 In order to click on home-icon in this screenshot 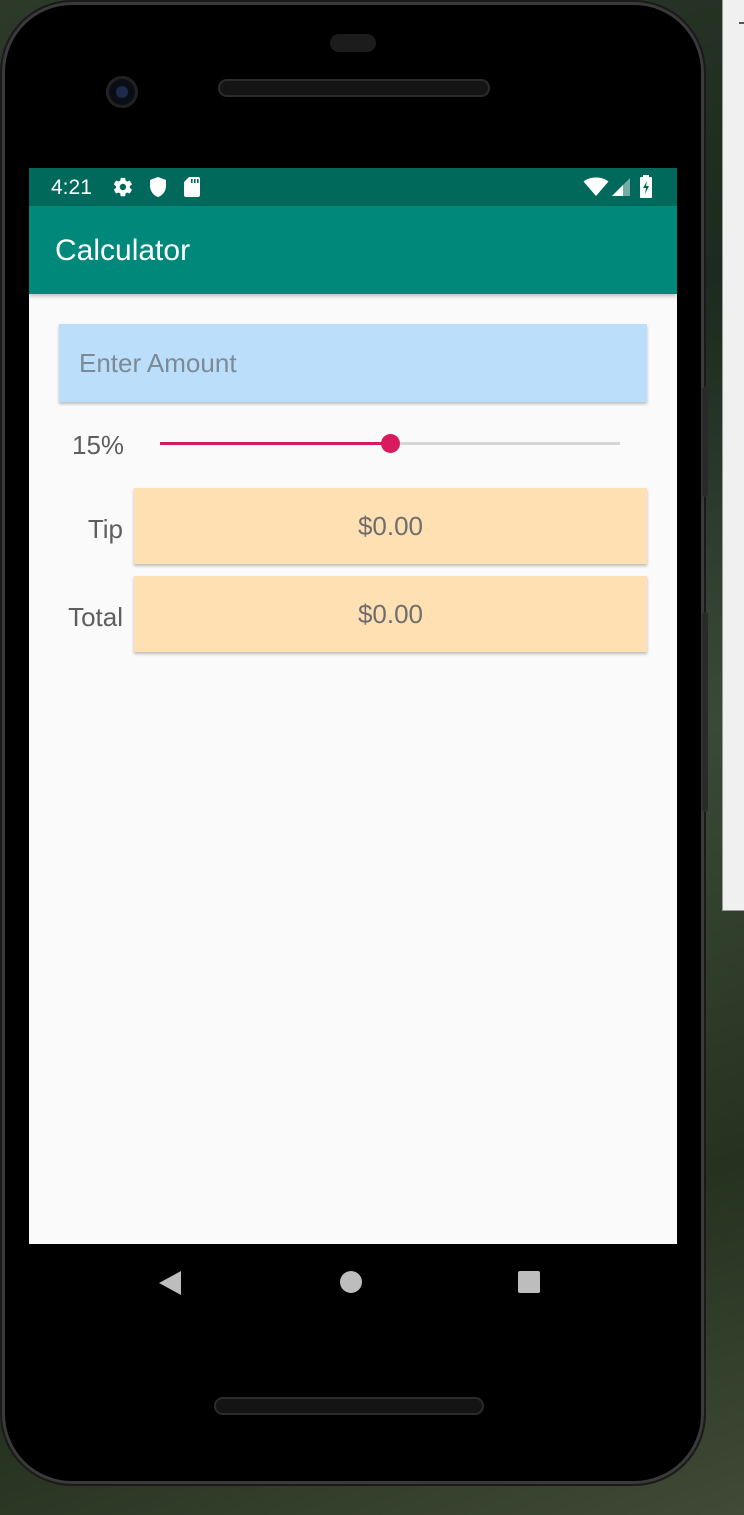, I will do `click(351, 1284)`.